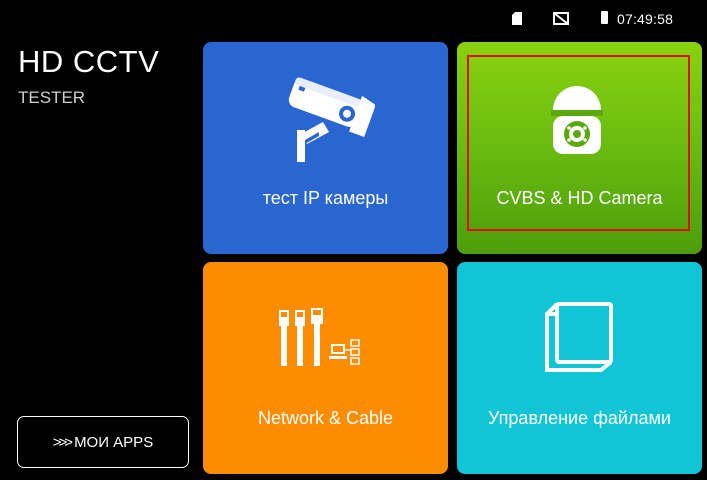 The image size is (707, 480). What do you see at coordinates (604, 17) in the screenshot?
I see `battery-icon` at bounding box center [604, 17].